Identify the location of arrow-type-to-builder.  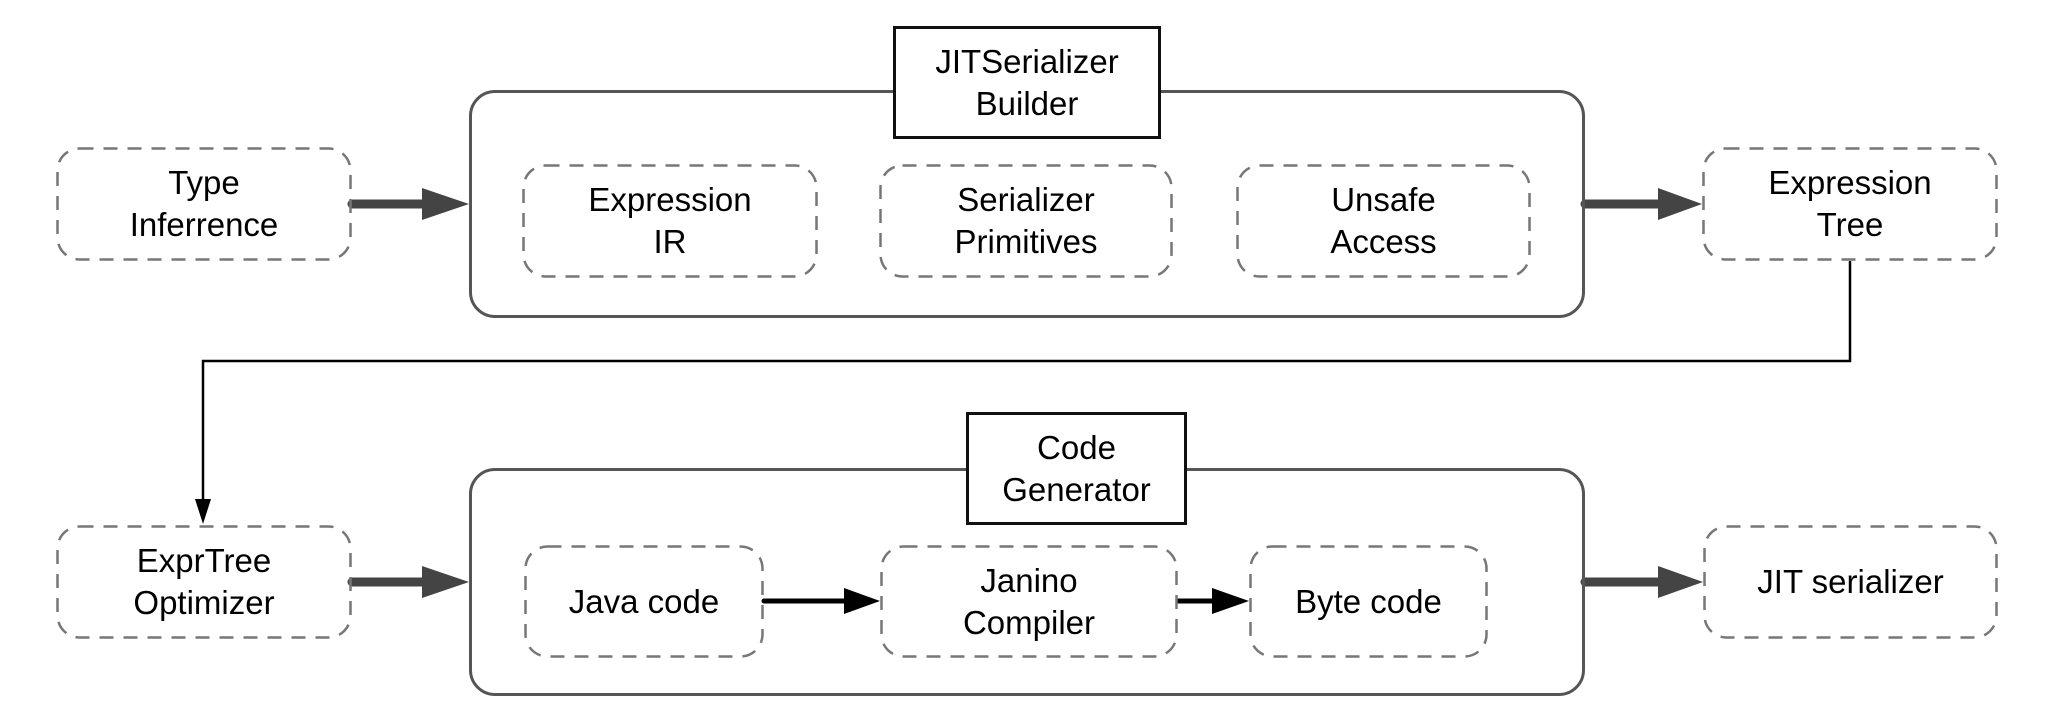
(408, 204).